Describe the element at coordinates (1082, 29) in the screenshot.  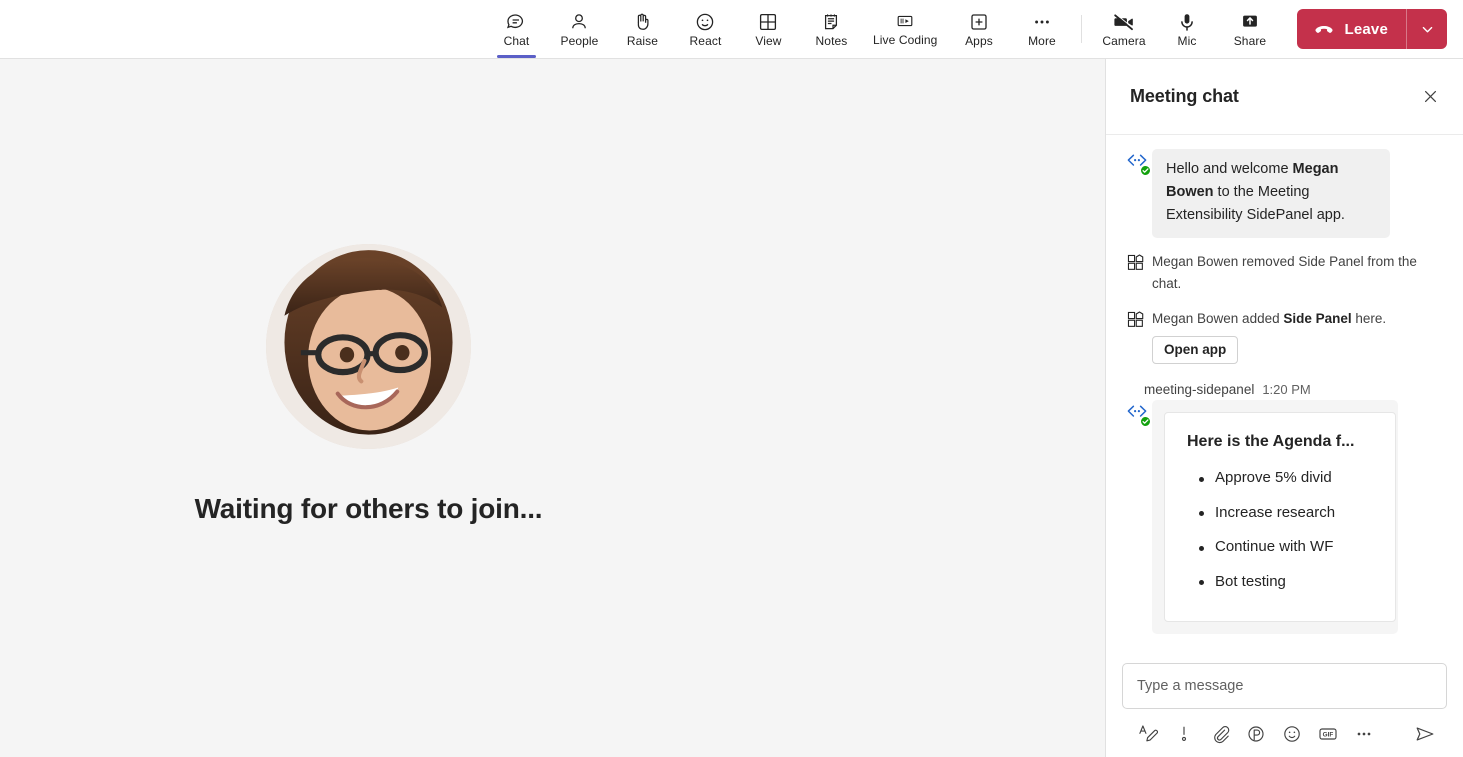
I see `toolbar-divider` at that location.